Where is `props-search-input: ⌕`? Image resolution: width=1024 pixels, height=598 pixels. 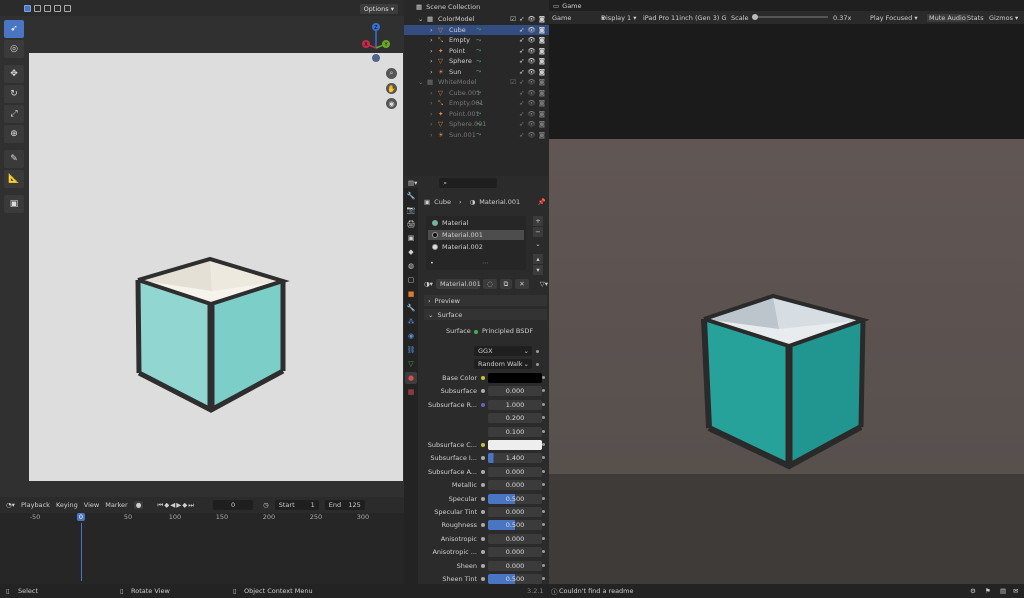 props-search-input: ⌕ is located at coordinates (468, 183).